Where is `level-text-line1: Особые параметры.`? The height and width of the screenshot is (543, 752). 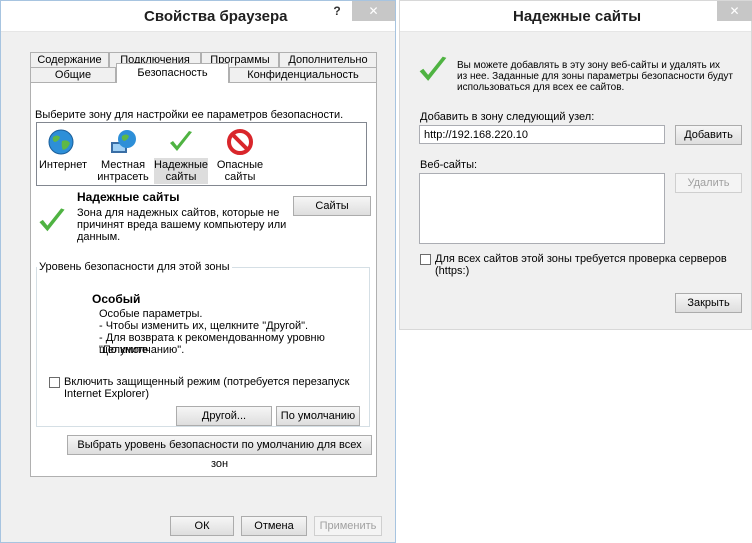
level-text-line1: Особые параметры. is located at coordinates (151, 314).